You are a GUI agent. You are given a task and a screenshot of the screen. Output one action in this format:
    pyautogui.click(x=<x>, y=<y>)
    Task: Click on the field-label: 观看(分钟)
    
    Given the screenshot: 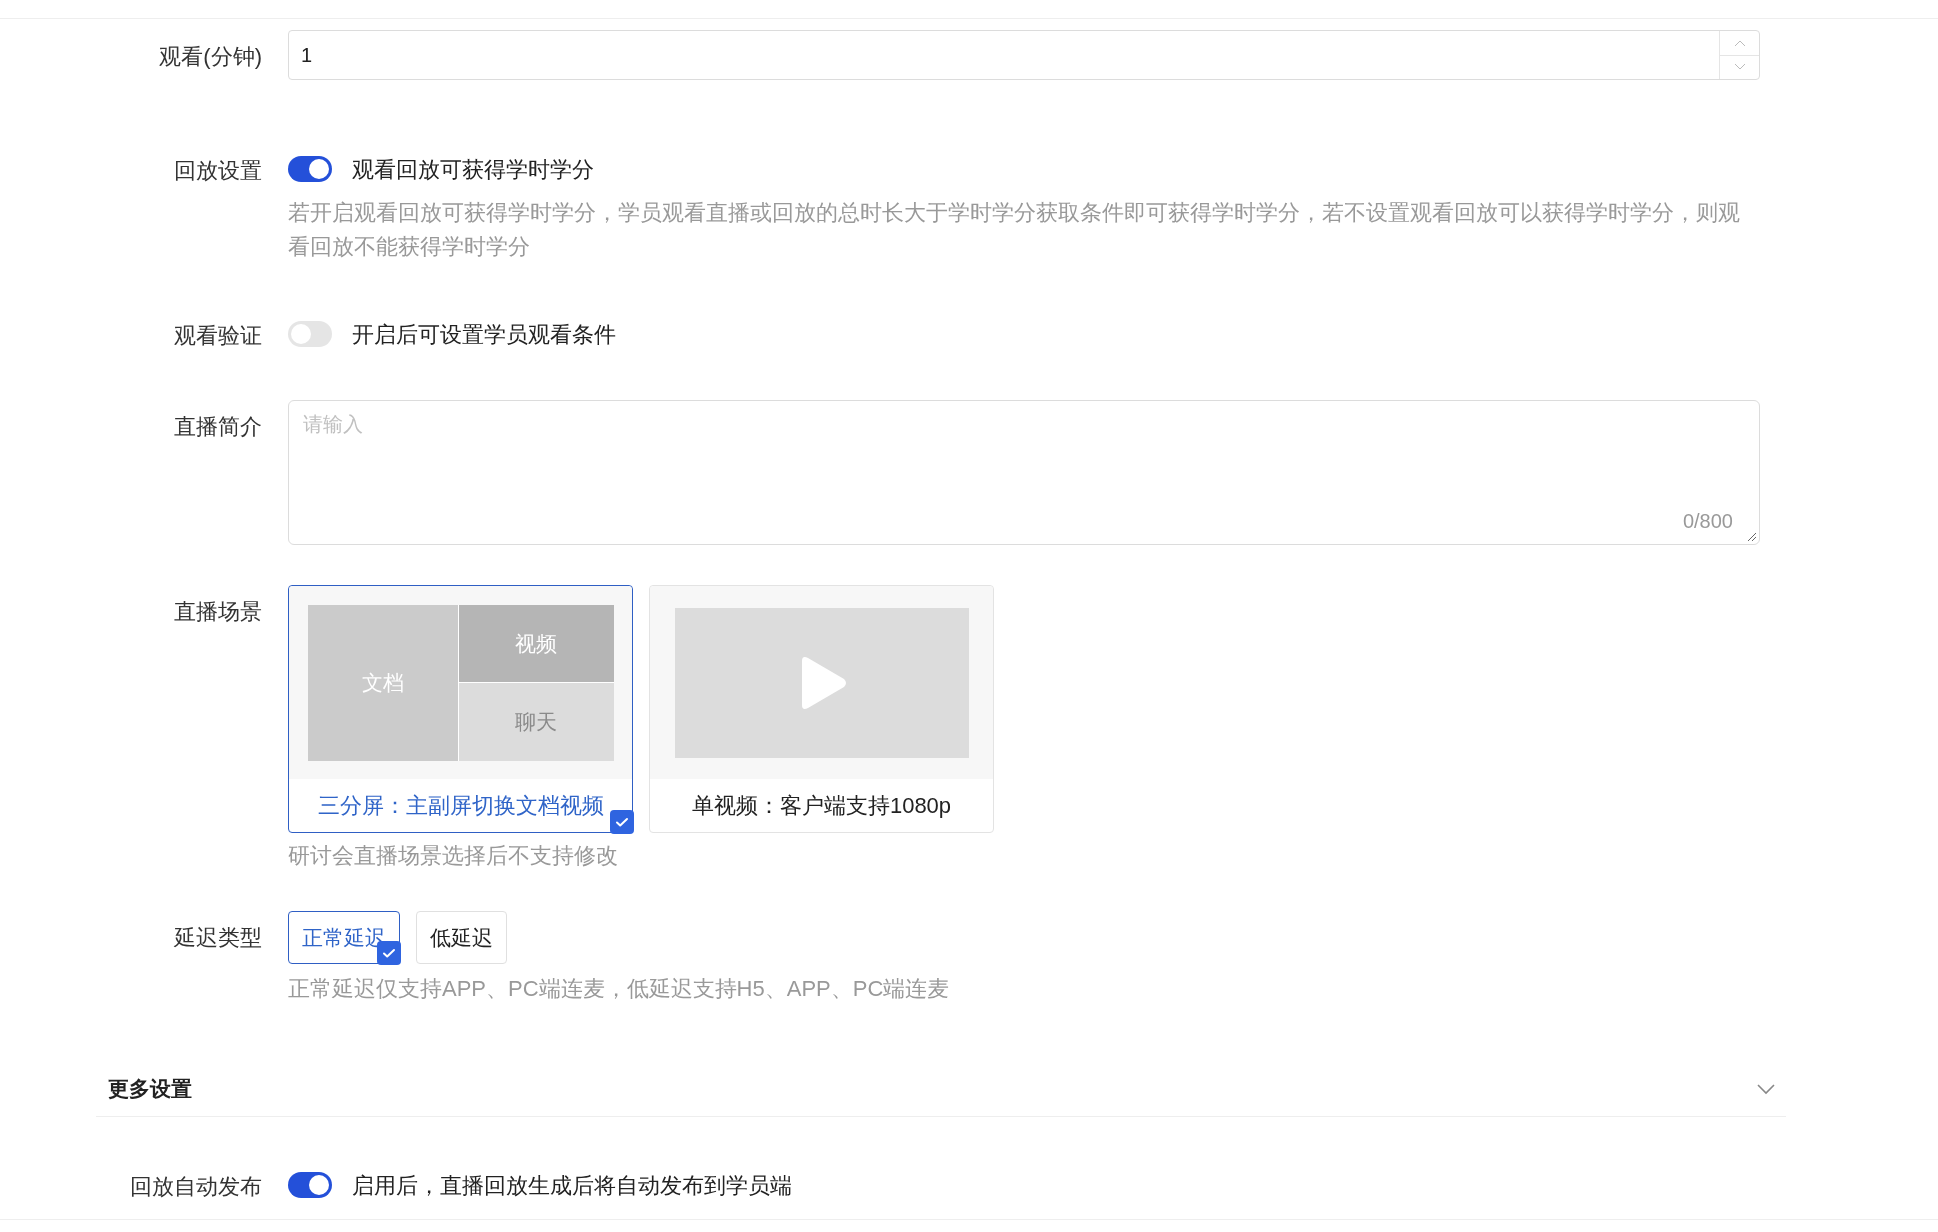 What is the action you would take?
    pyautogui.click(x=210, y=57)
    